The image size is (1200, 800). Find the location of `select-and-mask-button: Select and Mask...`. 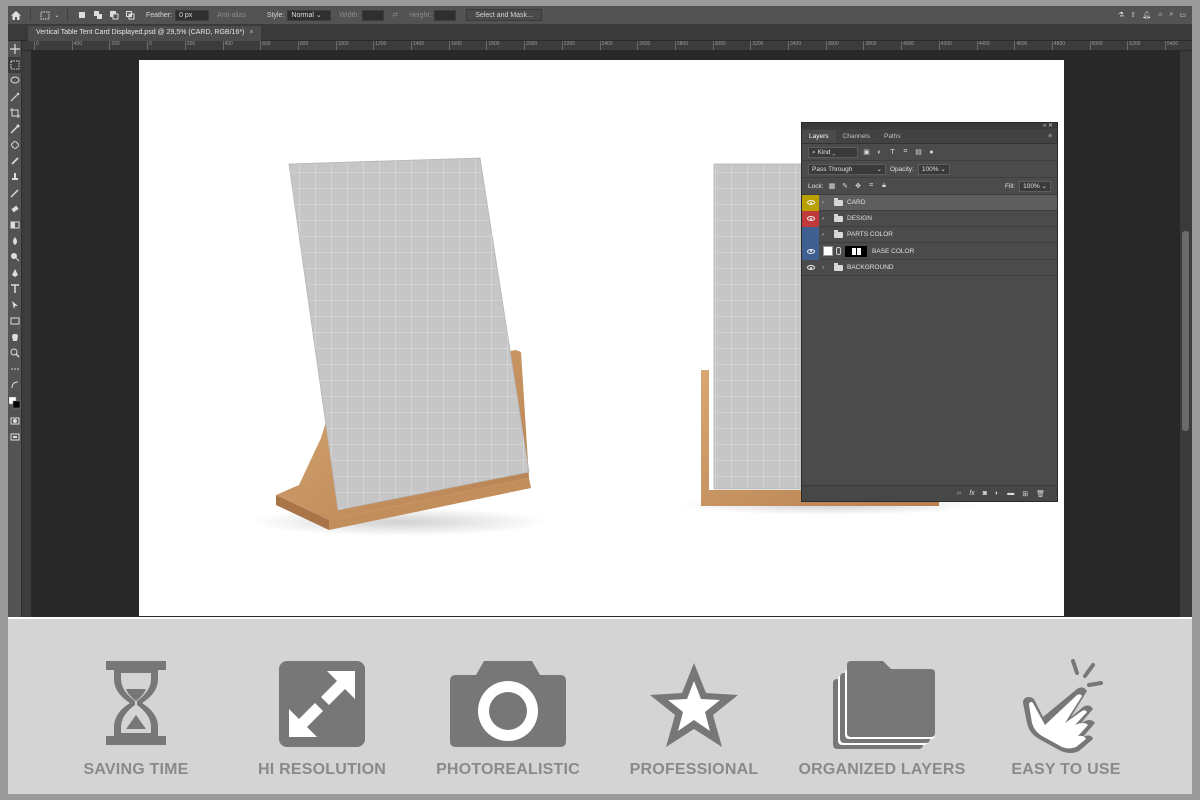

select-and-mask-button: Select and Mask... is located at coordinates (504, 15).